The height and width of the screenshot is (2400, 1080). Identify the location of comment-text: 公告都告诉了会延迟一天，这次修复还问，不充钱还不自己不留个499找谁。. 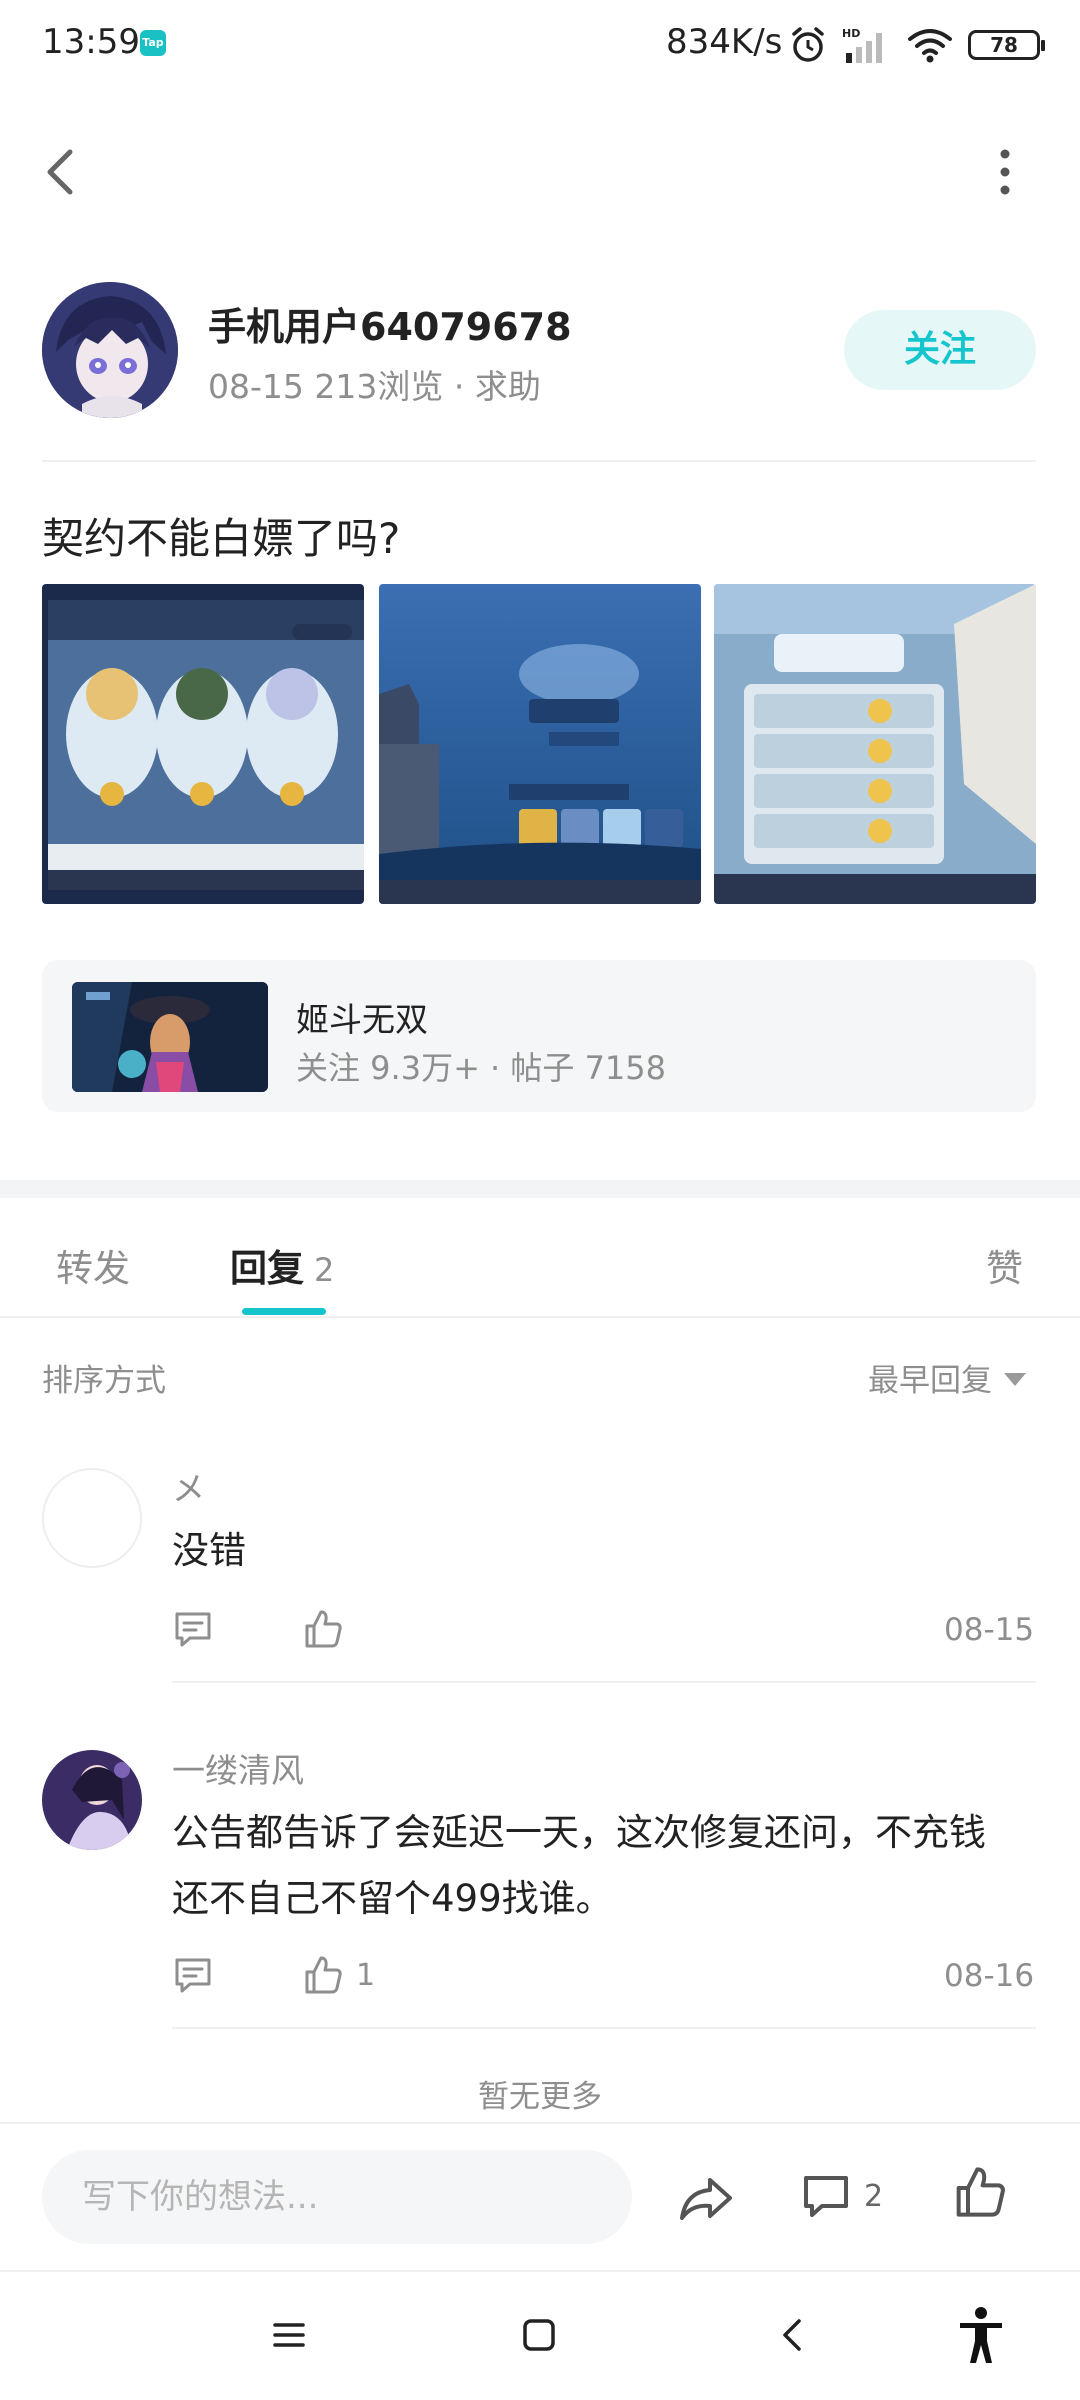
(579, 1865).